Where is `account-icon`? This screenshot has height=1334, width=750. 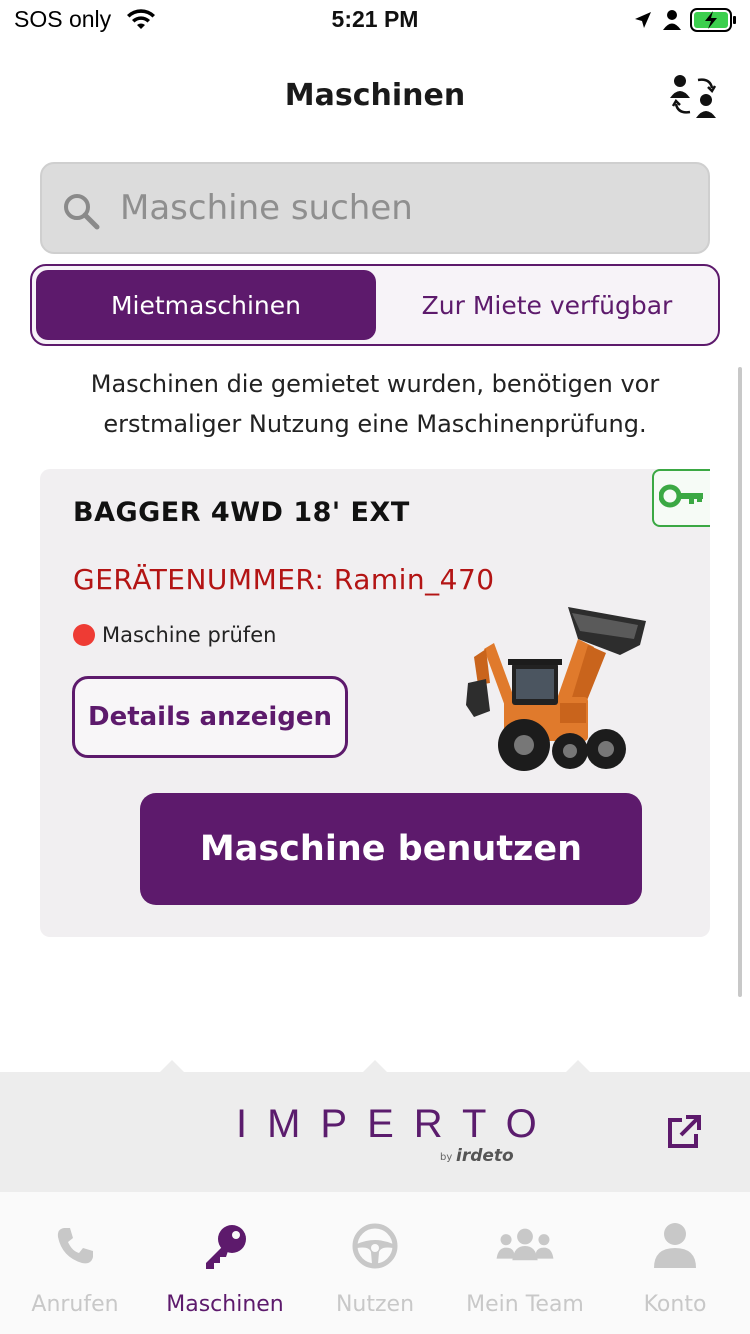
account-icon is located at coordinates (675, 1246).